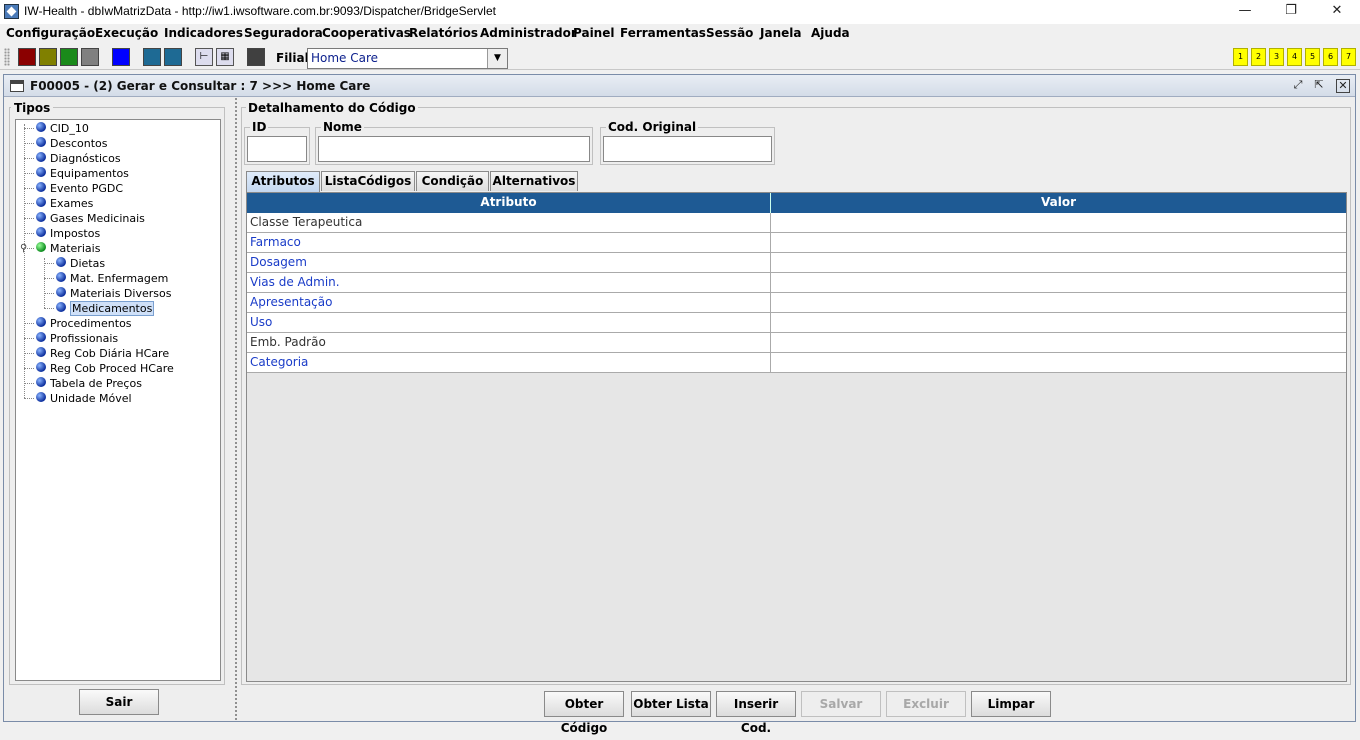  What do you see at coordinates (121, 57) in the screenshot?
I see `color-button-blue` at bounding box center [121, 57].